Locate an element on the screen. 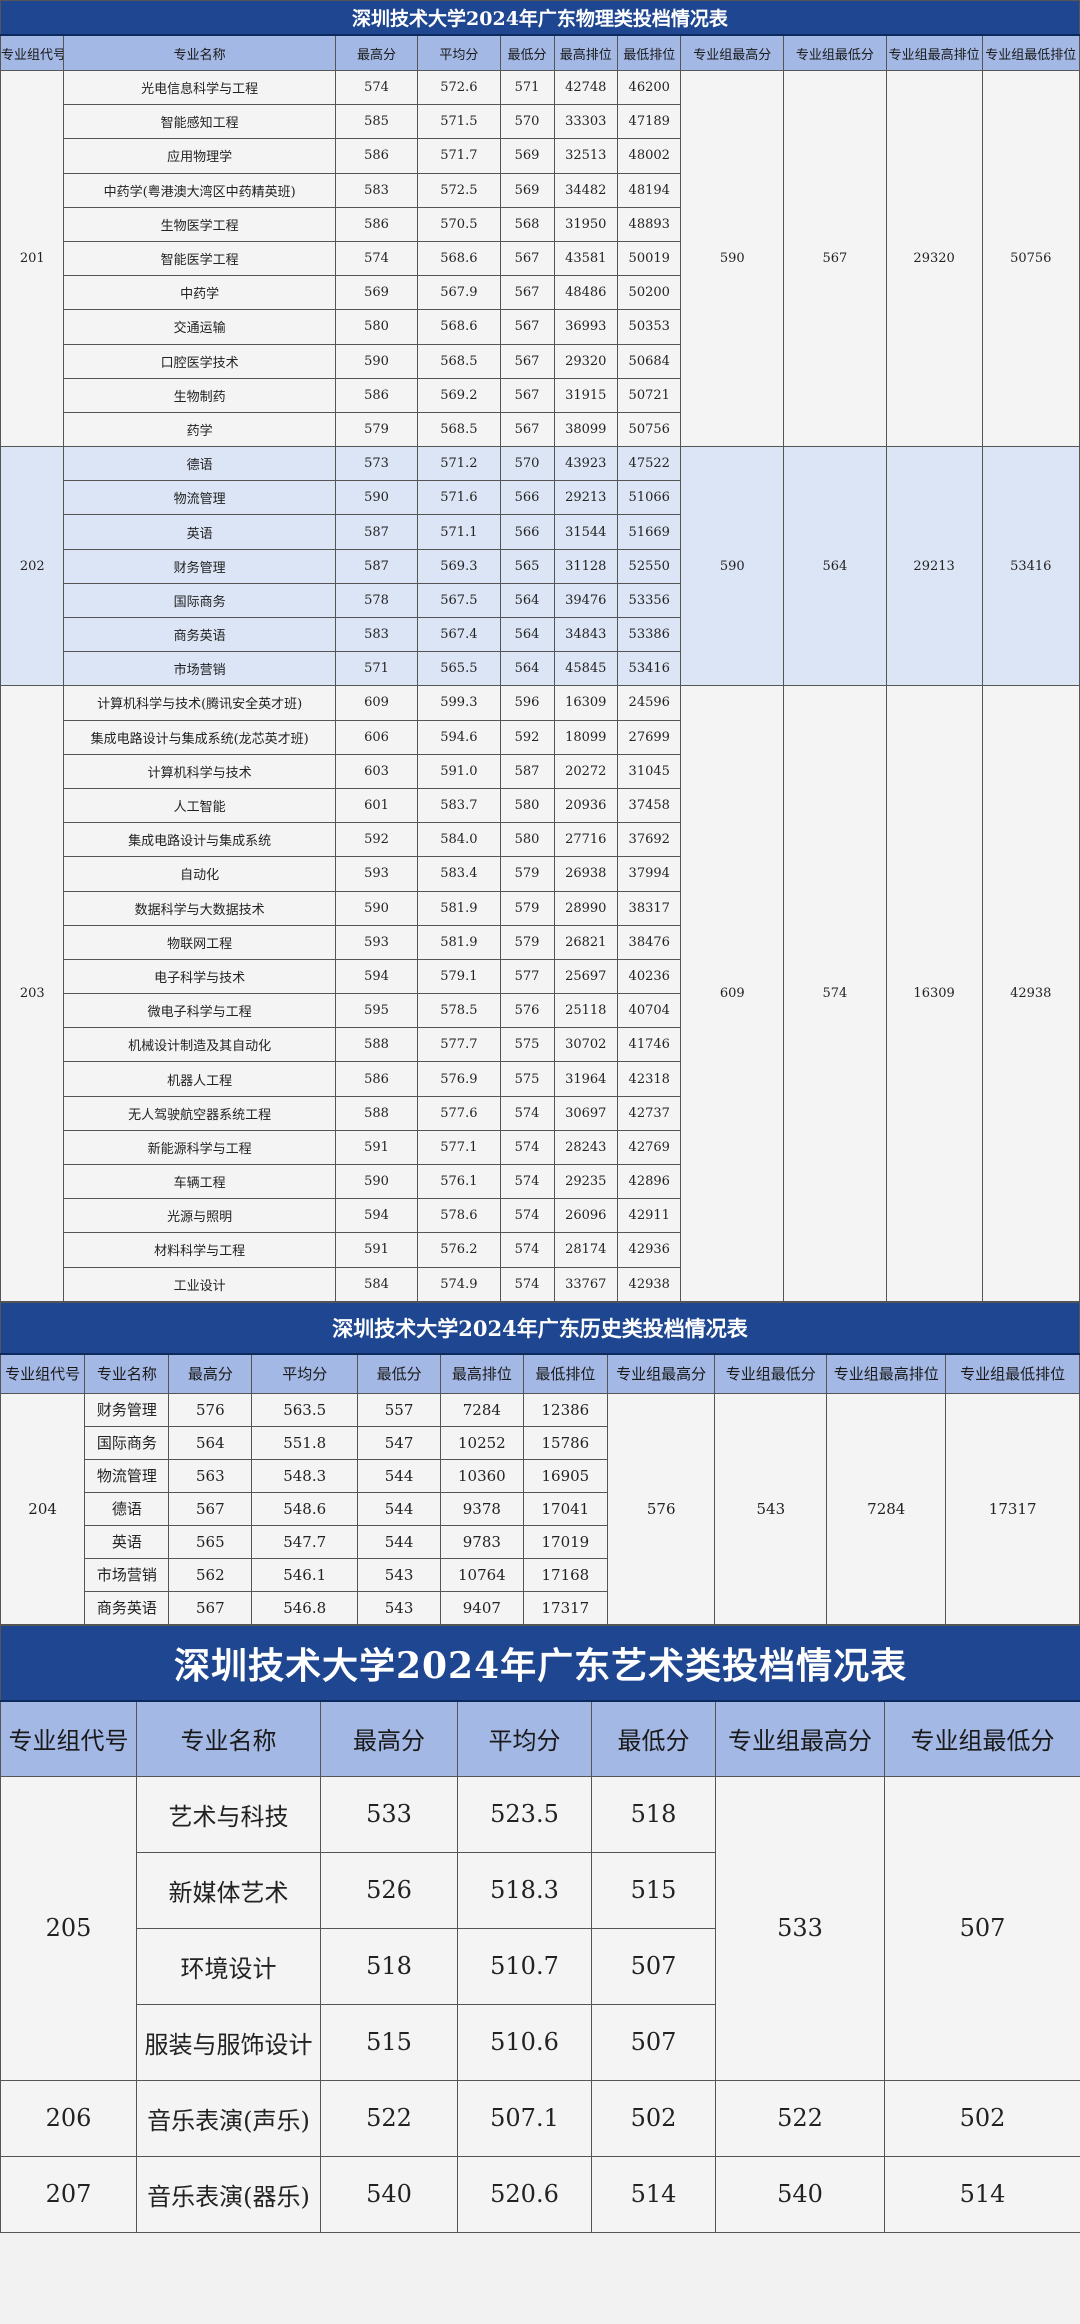 Image resolution: width=1080 pixels, height=2324 pixels. cell-value: 31544 is located at coordinates (586, 532).